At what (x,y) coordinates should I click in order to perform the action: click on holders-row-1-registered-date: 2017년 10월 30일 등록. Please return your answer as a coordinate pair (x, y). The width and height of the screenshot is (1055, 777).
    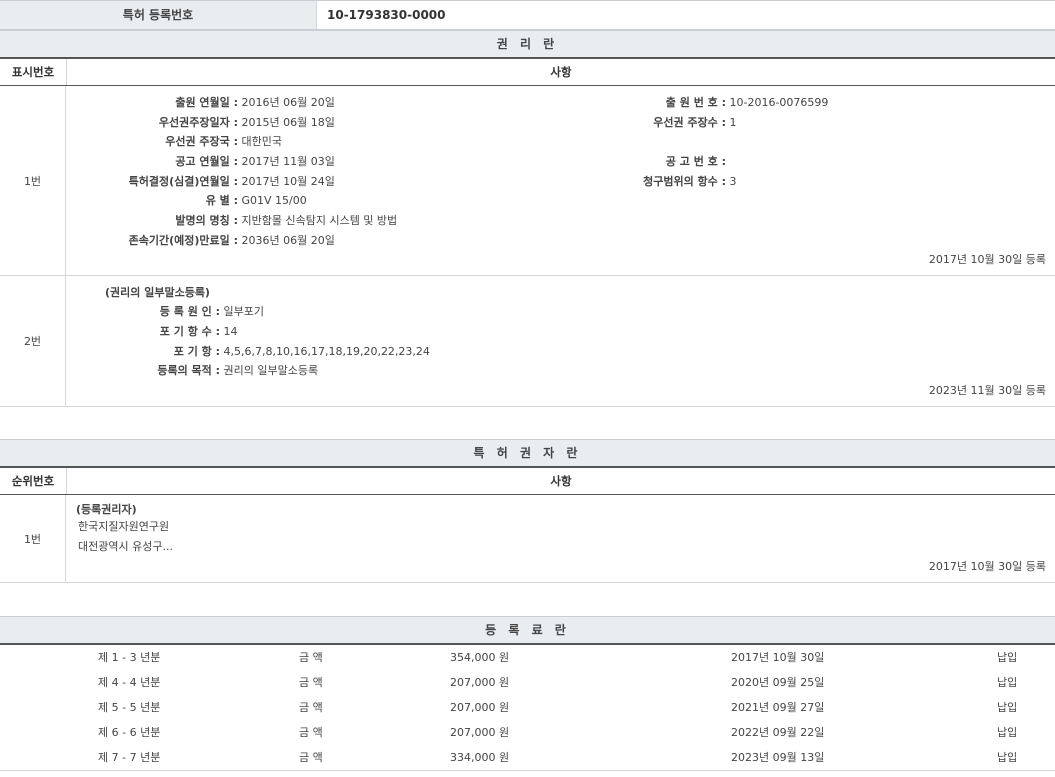
    Looking at the image, I should click on (987, 566).